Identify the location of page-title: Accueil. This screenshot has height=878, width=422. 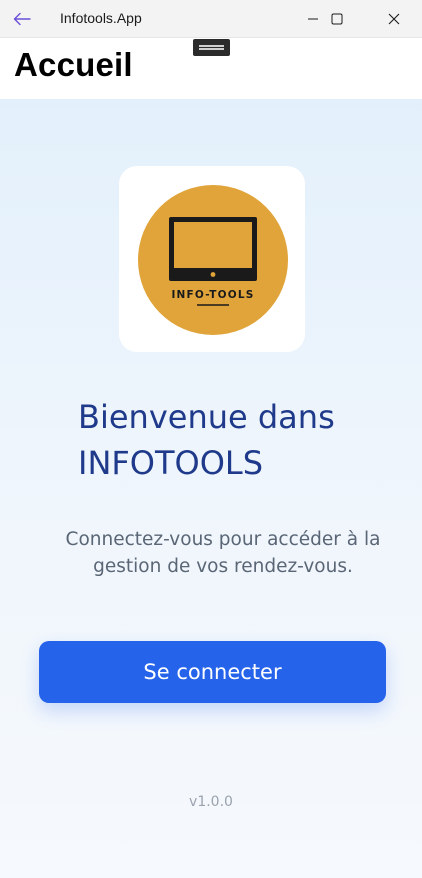
(73, 64).